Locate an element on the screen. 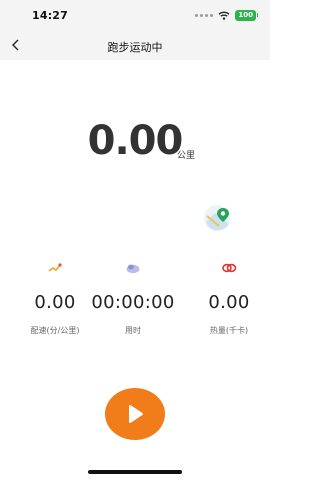 Image resolution: width=320 pixels, height=480 pixels. pace-icon is located at coordinates (55, 267).